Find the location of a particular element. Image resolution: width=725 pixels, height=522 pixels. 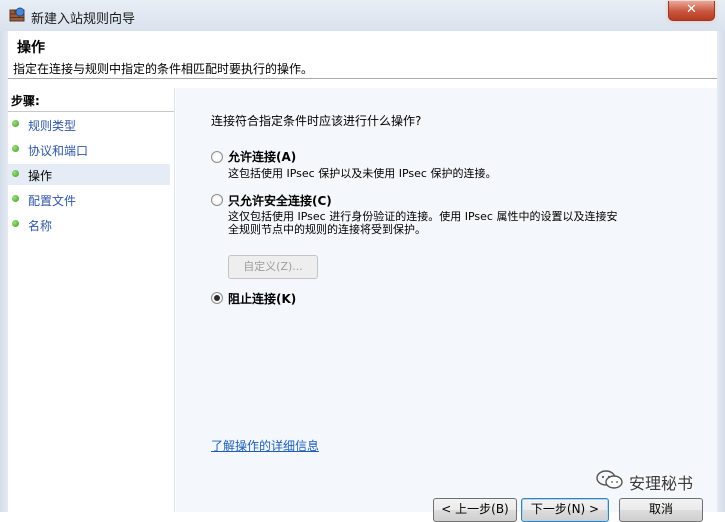

title-bar: 新建入站规则向导 ✕ is located at coordinates (362, 16).